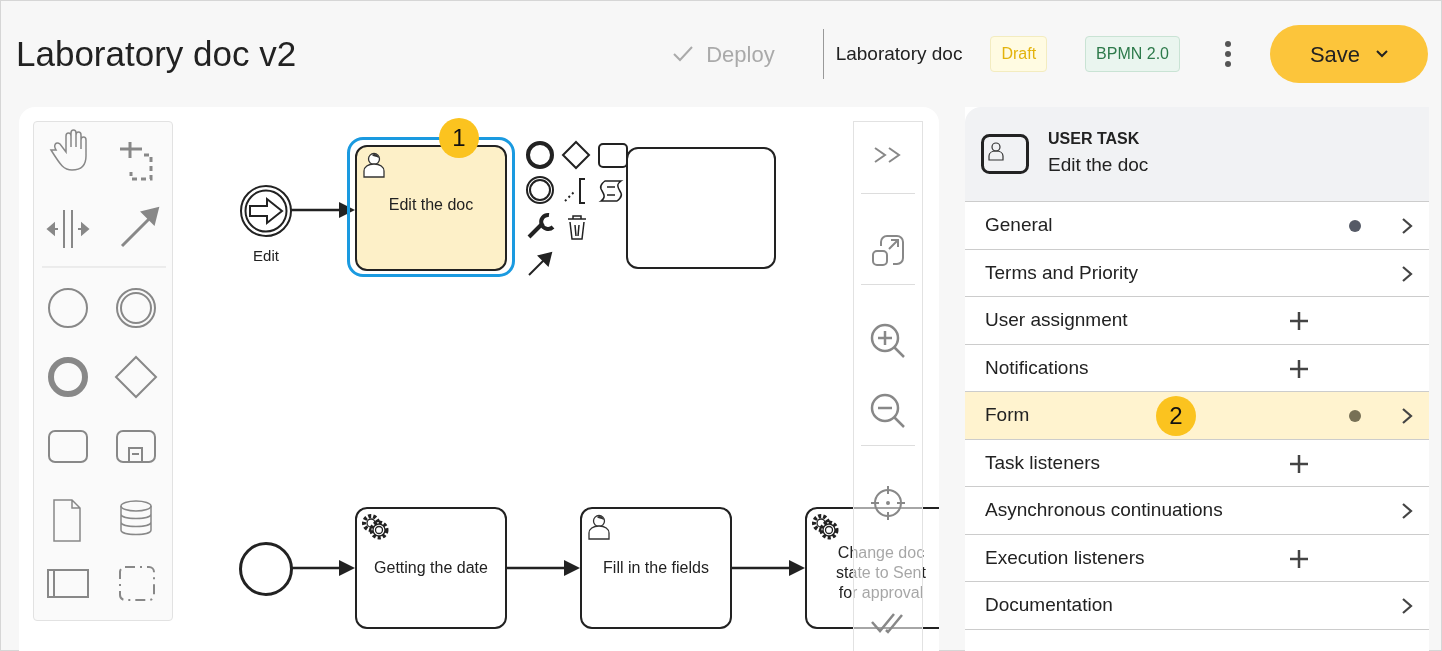 This screenshot has width=1442, height=651. I want to click on end-event-icon, so click(540, 155).